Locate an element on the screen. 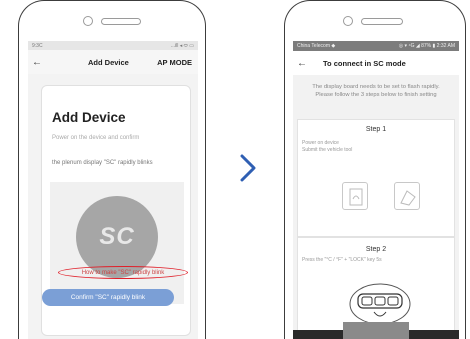 The image size is (470, 339). step-2-title: Step 2 is located at coordinates (376, 249).